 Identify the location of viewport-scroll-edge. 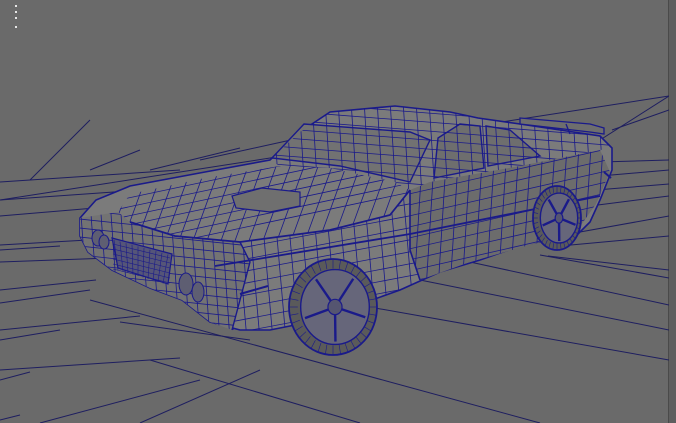
(672, 211).